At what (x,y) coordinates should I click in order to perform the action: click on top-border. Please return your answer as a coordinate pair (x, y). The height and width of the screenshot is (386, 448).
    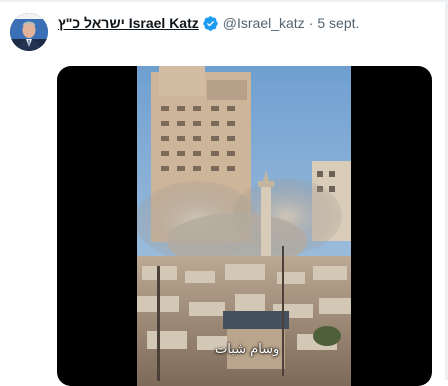
    Looking at the image, I should click on (224, 1).